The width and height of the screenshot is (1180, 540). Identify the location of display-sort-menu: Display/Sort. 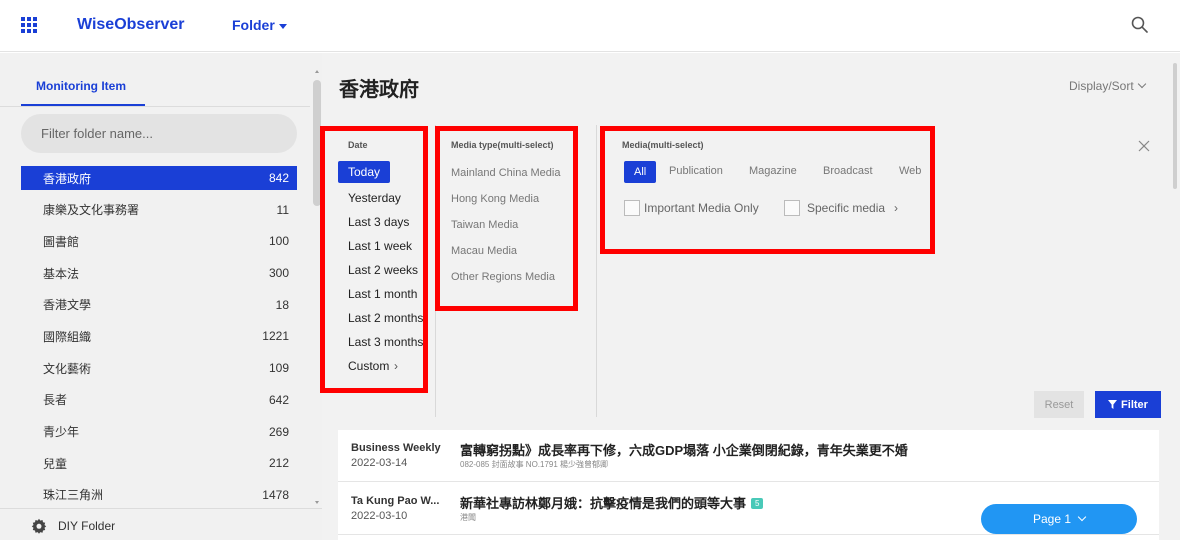
(1107, 86).